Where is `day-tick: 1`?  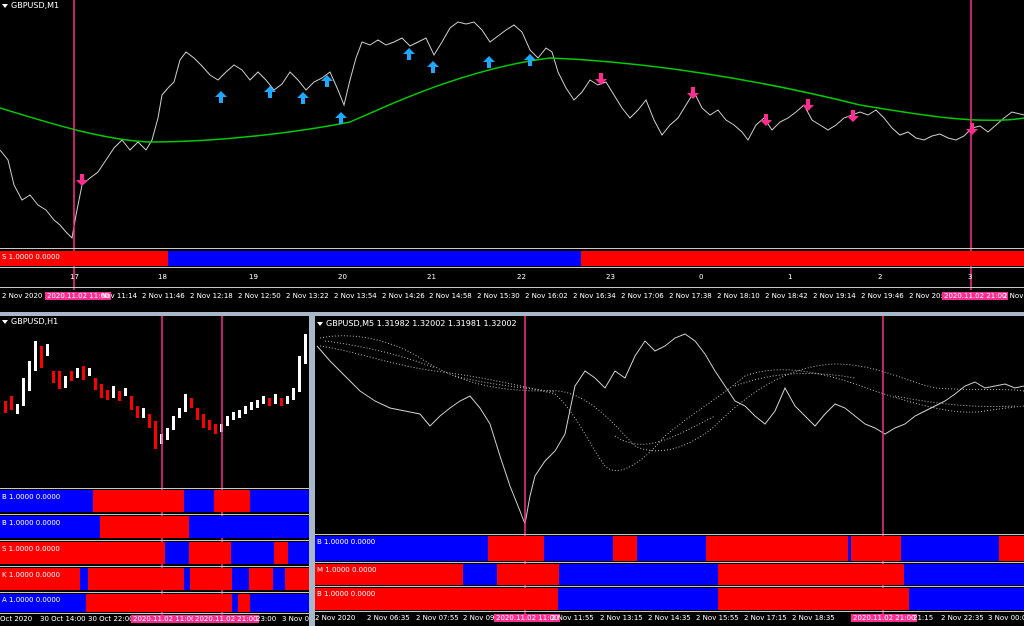
day-tick: 1 is located at coordinates (790, 277).